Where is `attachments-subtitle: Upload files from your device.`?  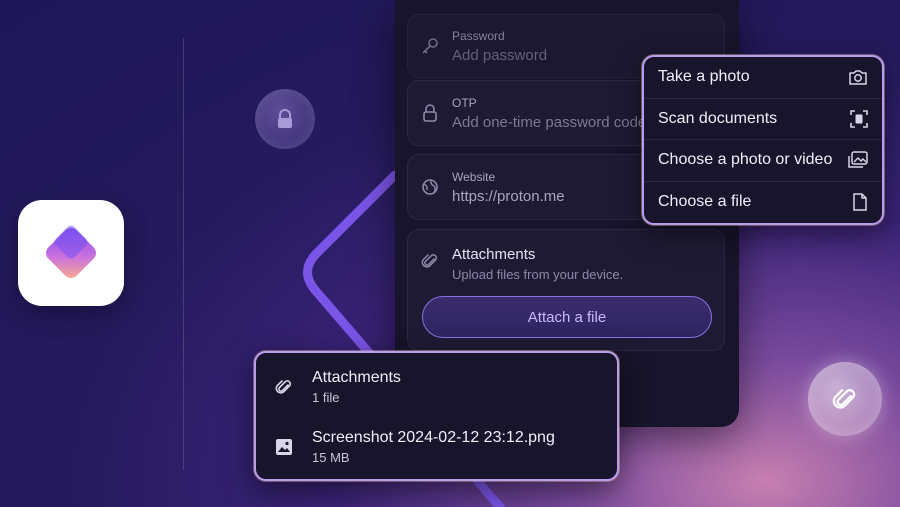
attachments-subtitle: Upload files from your device. is located at coordinates (538, 274).